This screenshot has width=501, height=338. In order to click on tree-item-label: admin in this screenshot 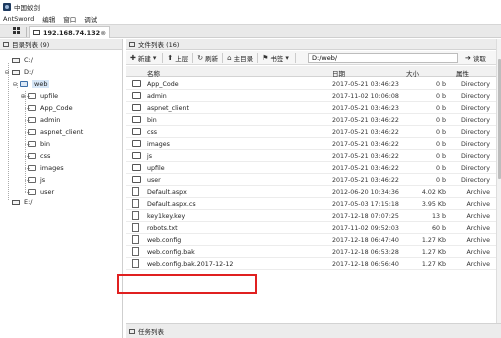, I will do `click(50, 120)`.